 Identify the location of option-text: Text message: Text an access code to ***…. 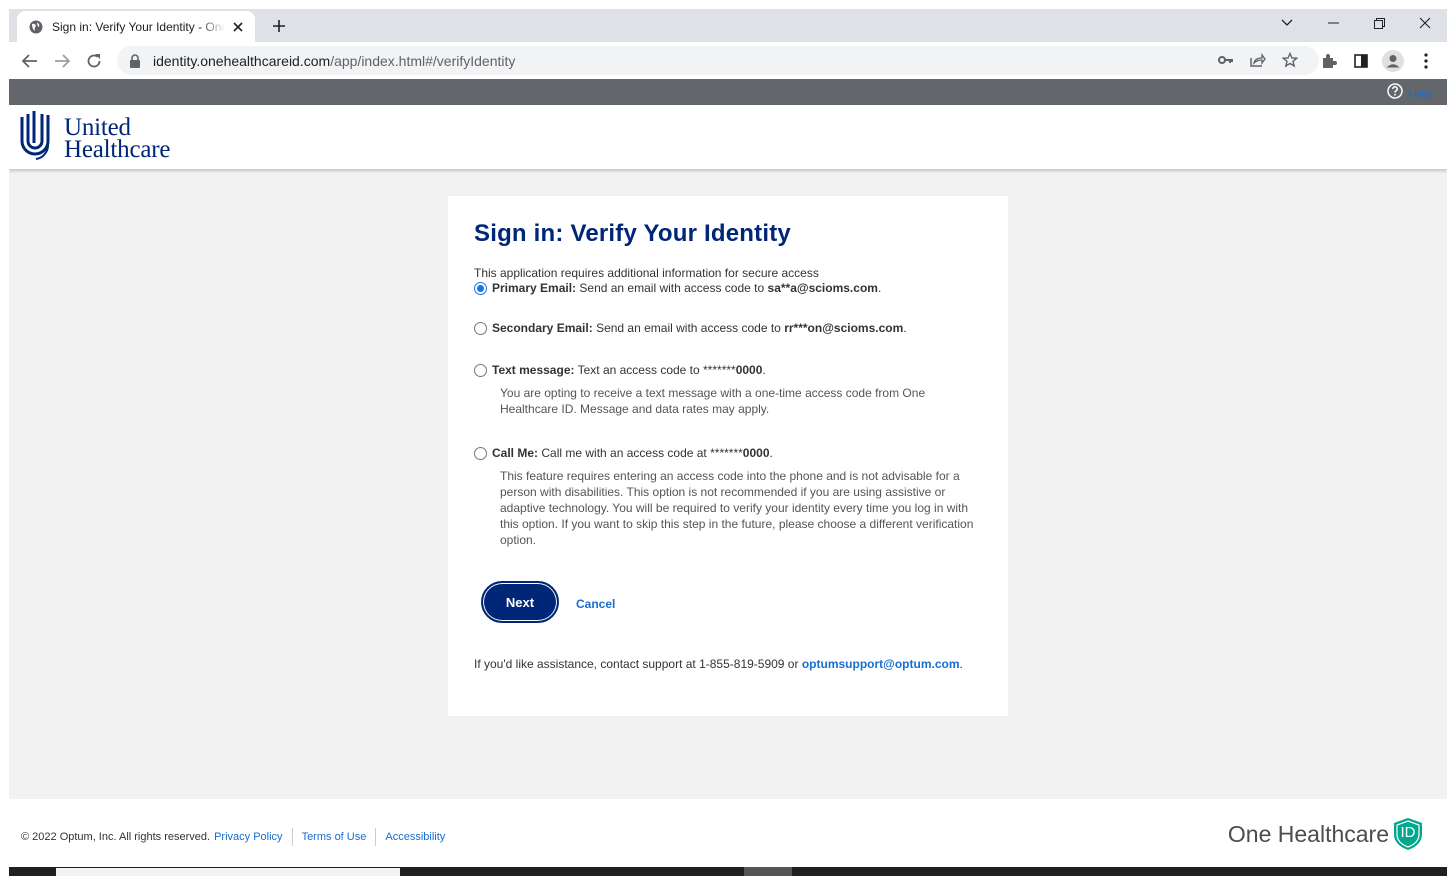
(629, 370).